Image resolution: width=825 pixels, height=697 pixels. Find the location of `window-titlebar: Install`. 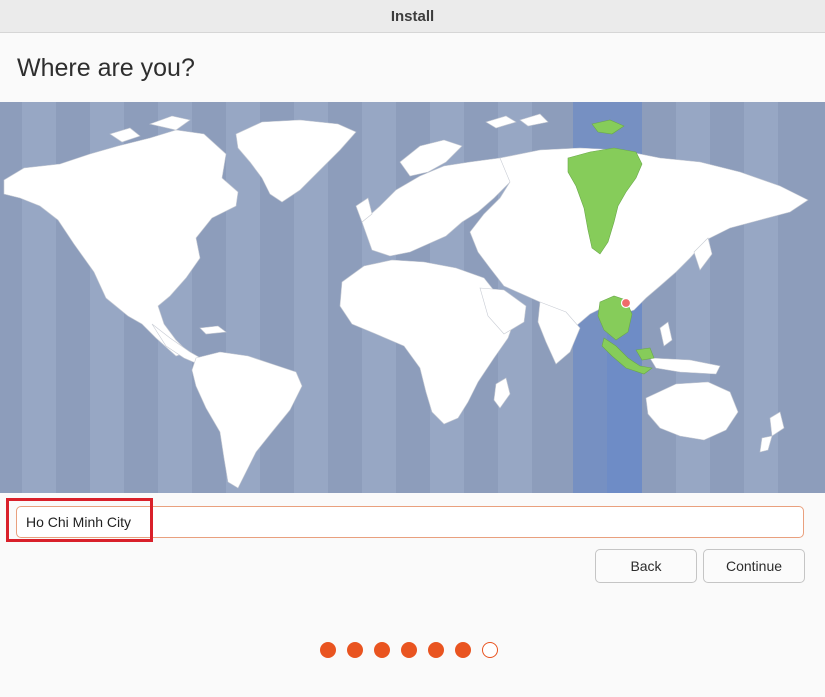

window-titlebar: Install is located at coordinates (412, 16).